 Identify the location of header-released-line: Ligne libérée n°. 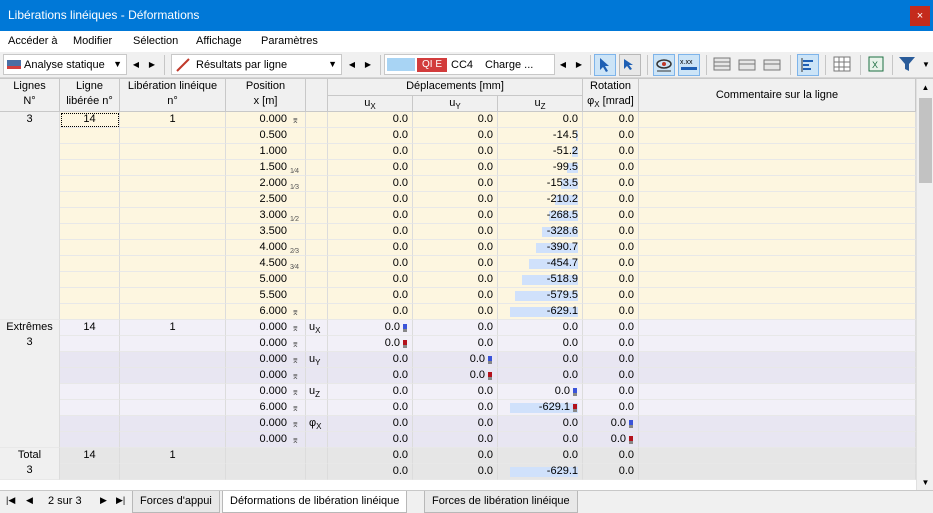
(90, 95).